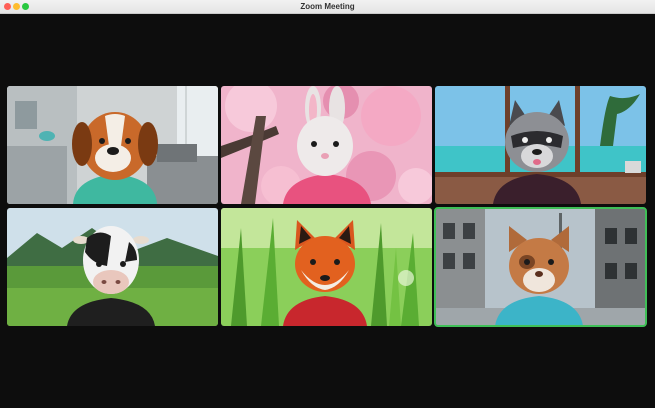 The image size is (655, 408). What do you see at coordinates (326, 267) in the screenshot?
I see `video-tile-fox` at bounding box center [326, 267].